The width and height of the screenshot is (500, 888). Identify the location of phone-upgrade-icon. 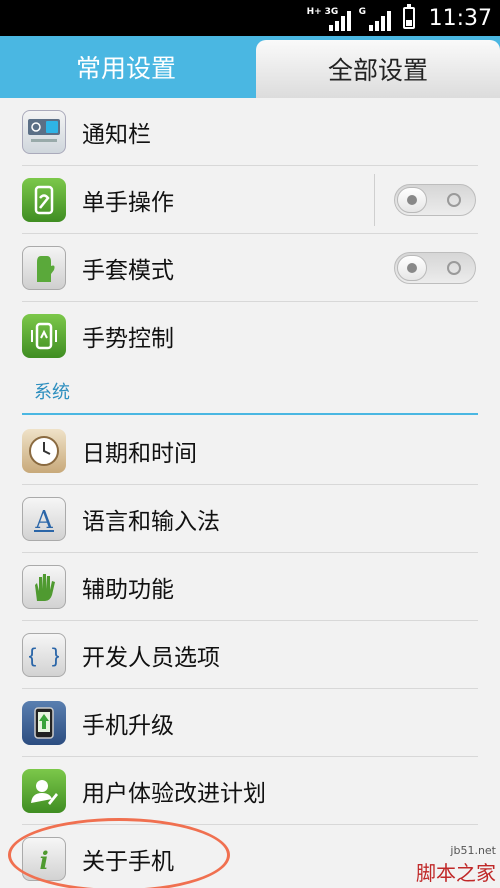
(44, 723).